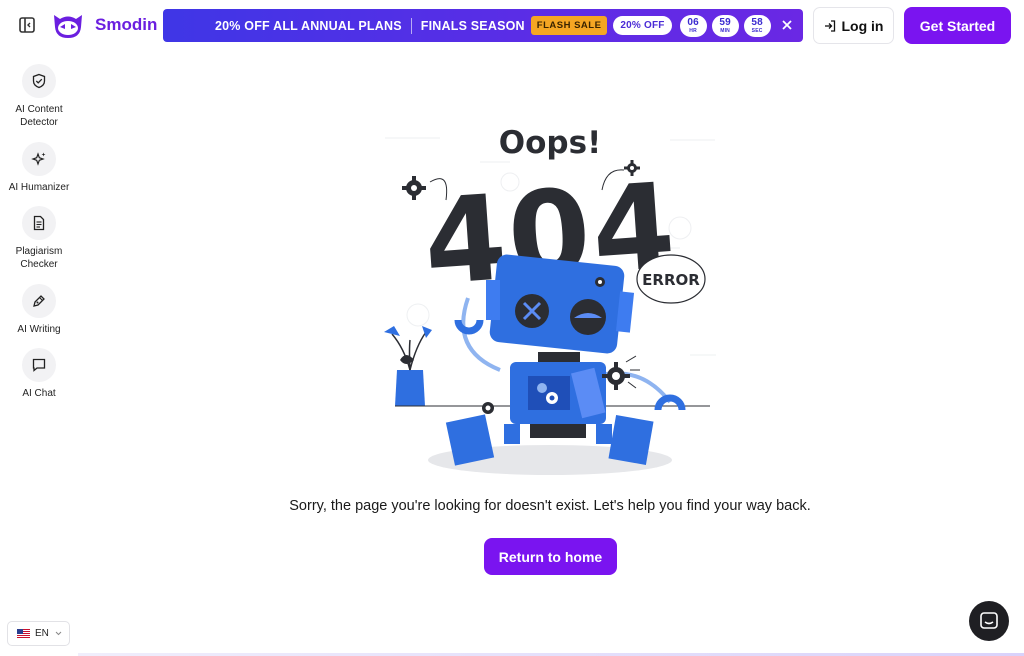 The image size is (1024, 656). Describe the element at coordinates (39, 393) in the screenshot. I see `sidebar-item-label: AI Chat` at that location.